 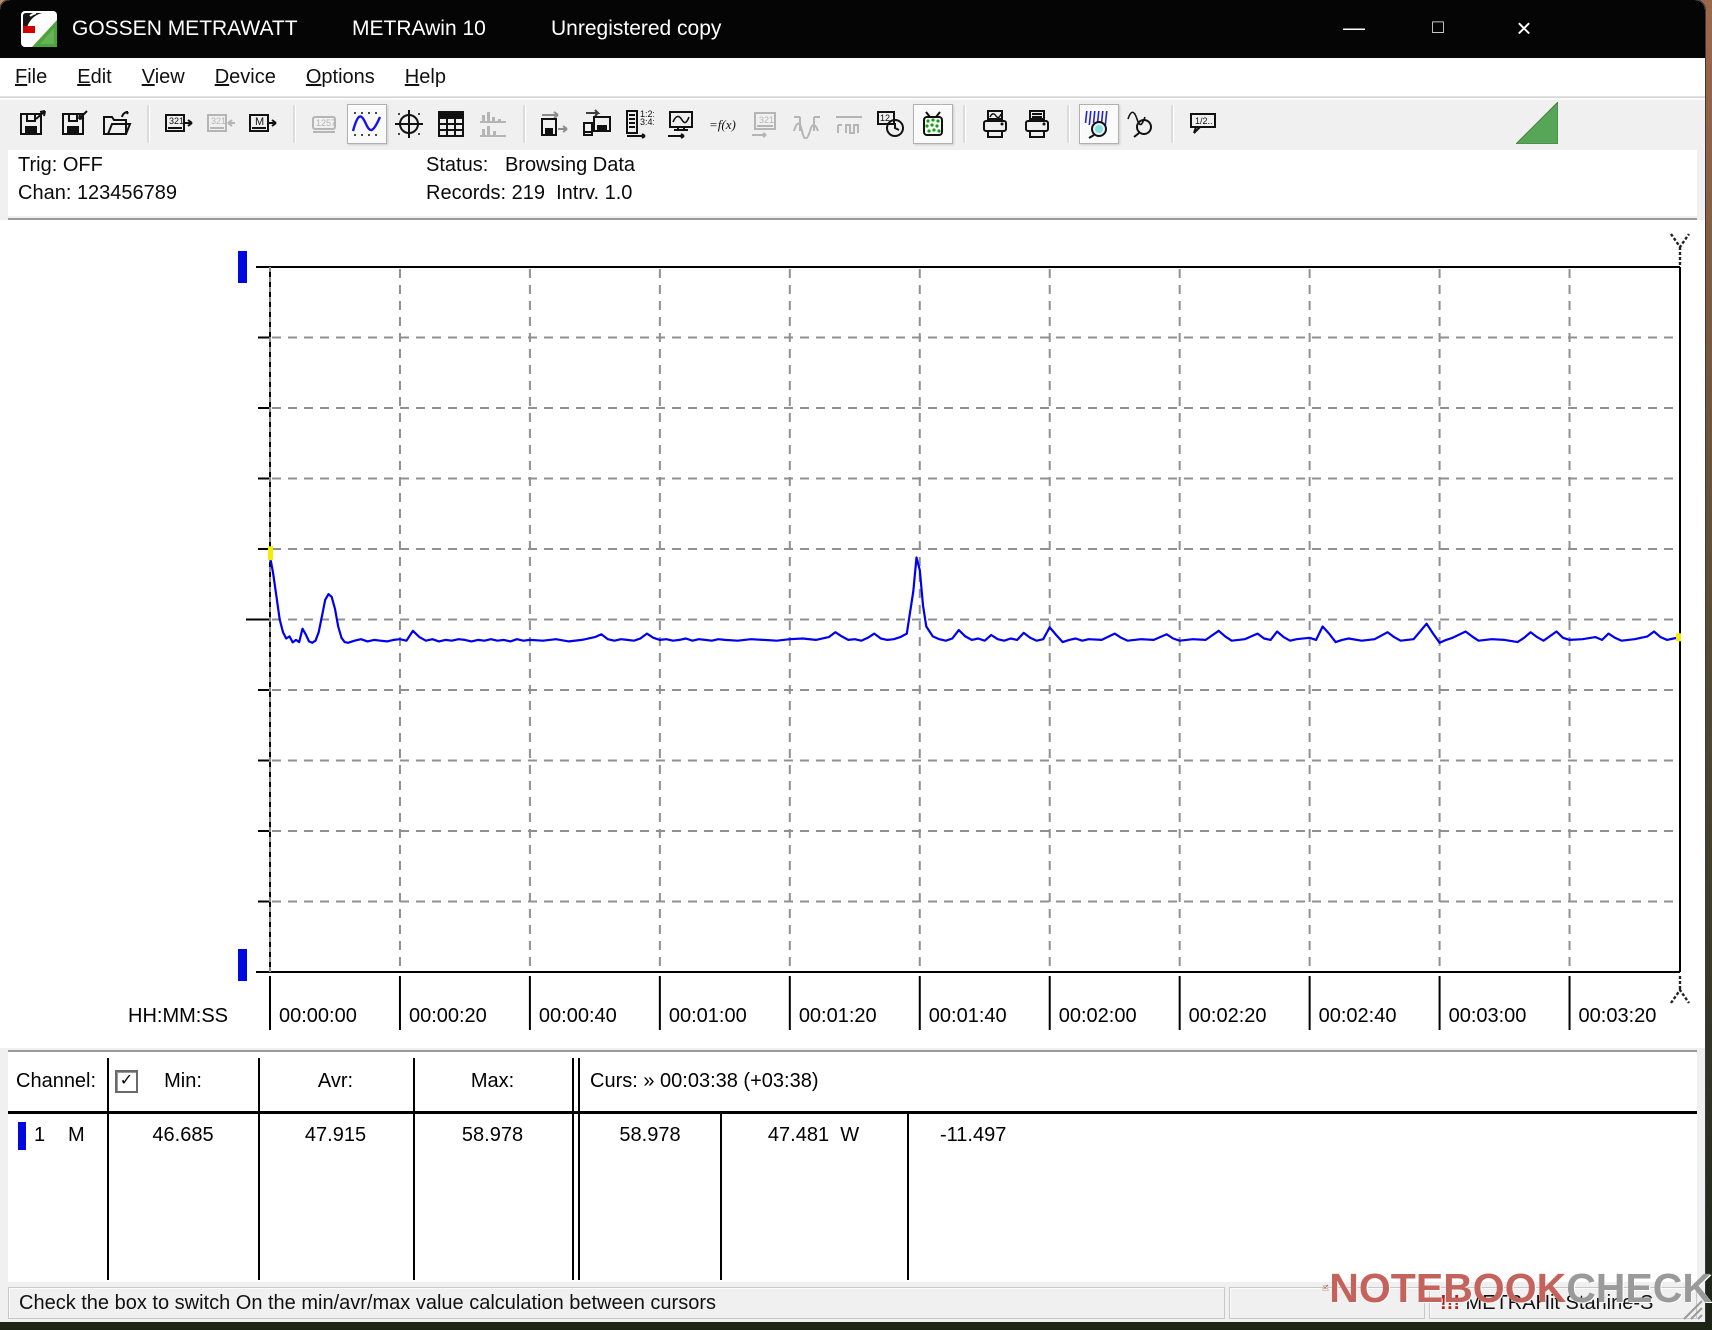 I want to click on cell-channel-number: 1, so click(x=40, y=1135).